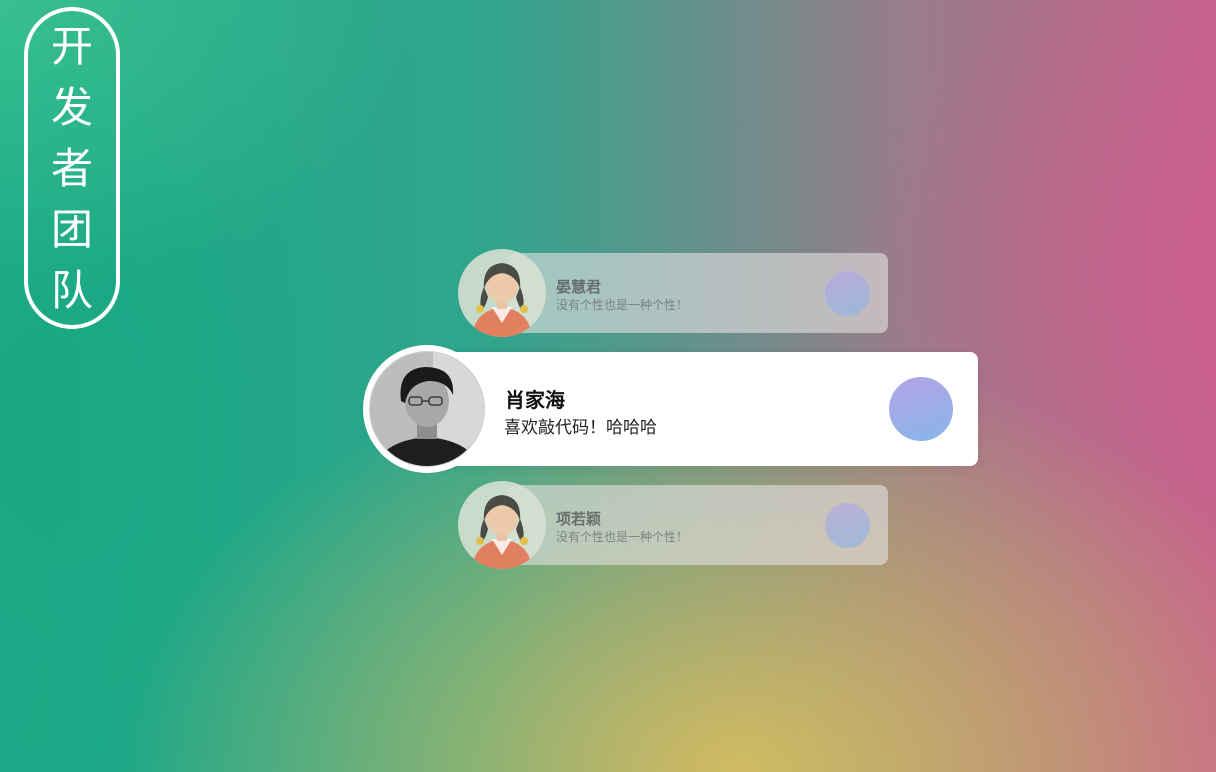 This screenshot has width=1216, height=772. I want to click on member-motto: 喜欢敲代码！哈哈哈, so click(580, 428).